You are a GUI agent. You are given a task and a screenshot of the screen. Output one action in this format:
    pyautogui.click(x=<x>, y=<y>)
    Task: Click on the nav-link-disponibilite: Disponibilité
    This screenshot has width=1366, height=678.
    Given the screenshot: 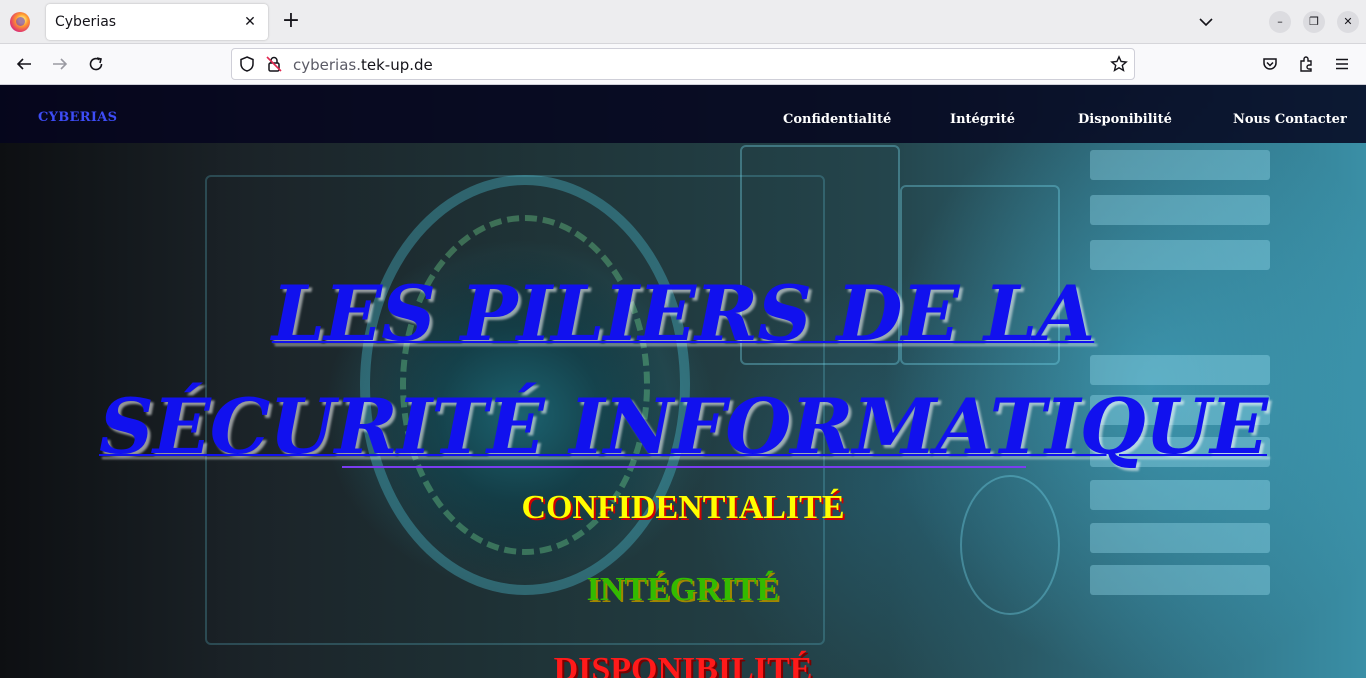 What is the action you would take?
    pyautogui.click(x=1125, y=119)
    